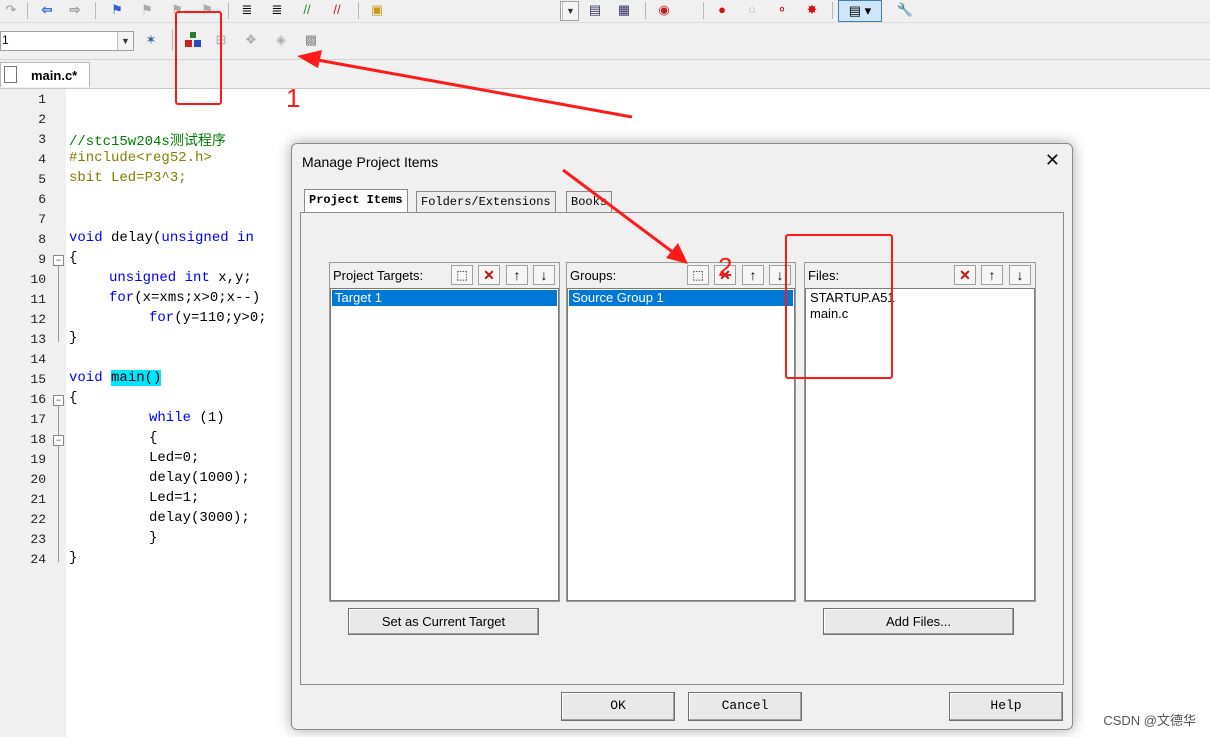 This screenshot has height=737, width=1210. I want to click on annotation-arrows, so click(492, 157).